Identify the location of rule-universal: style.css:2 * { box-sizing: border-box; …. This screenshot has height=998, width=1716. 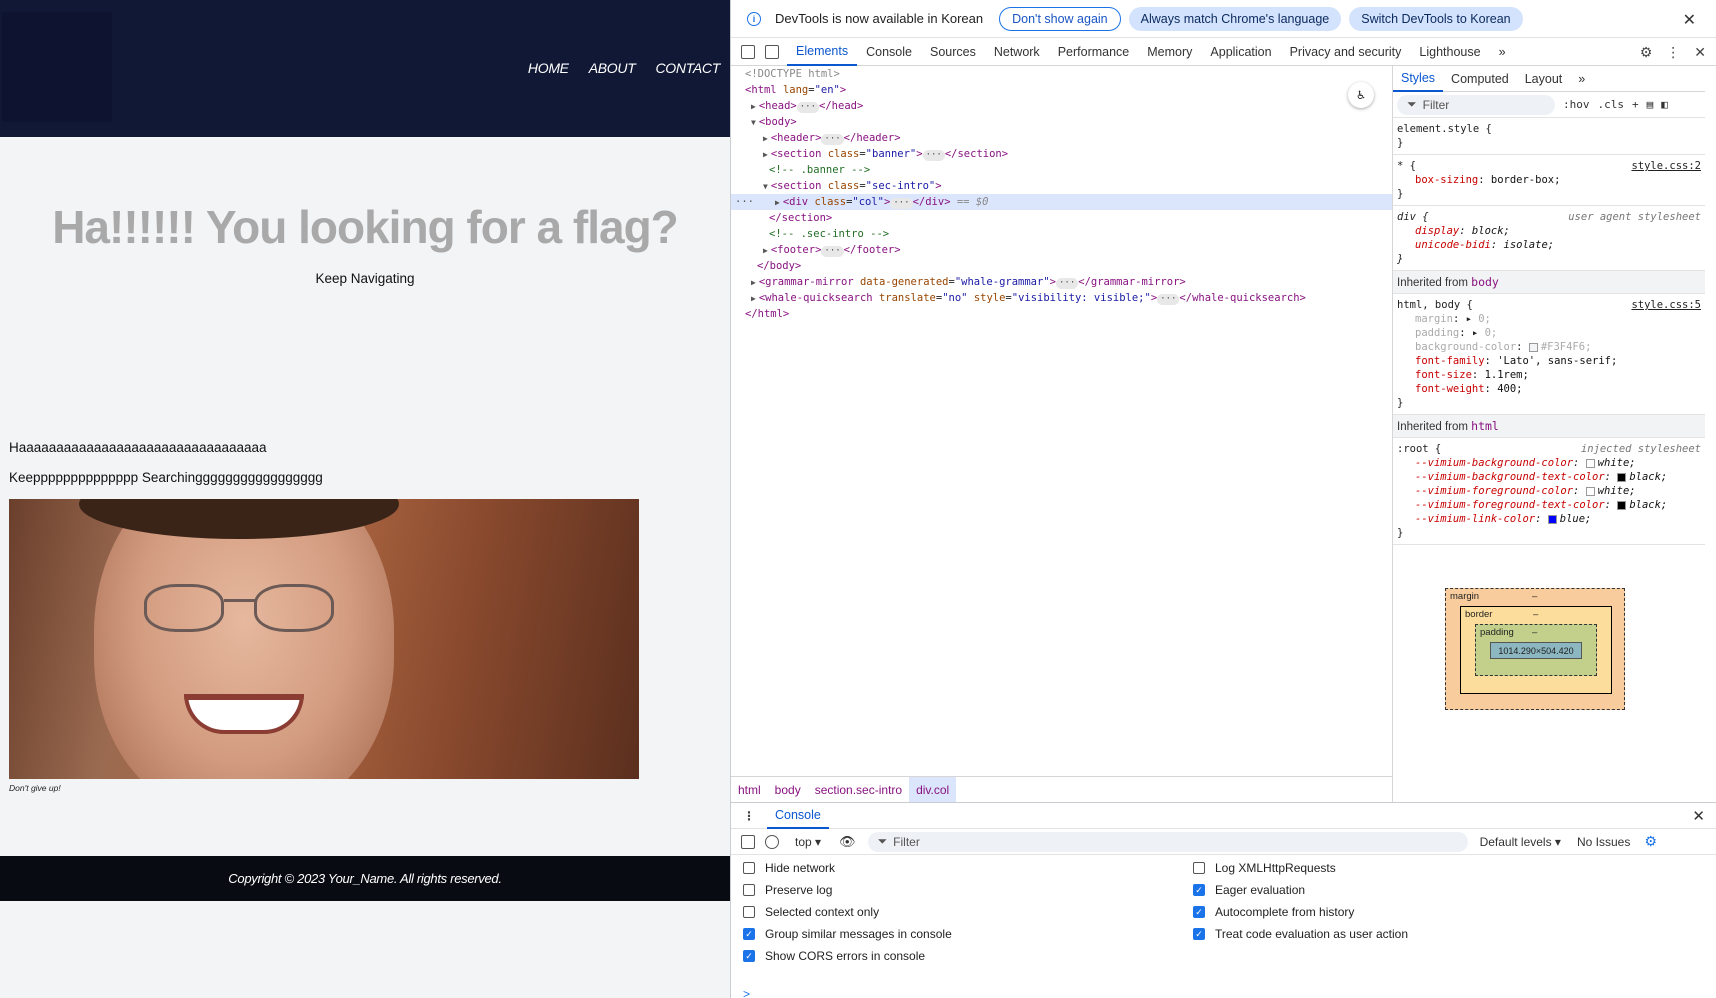
(1549, 180).